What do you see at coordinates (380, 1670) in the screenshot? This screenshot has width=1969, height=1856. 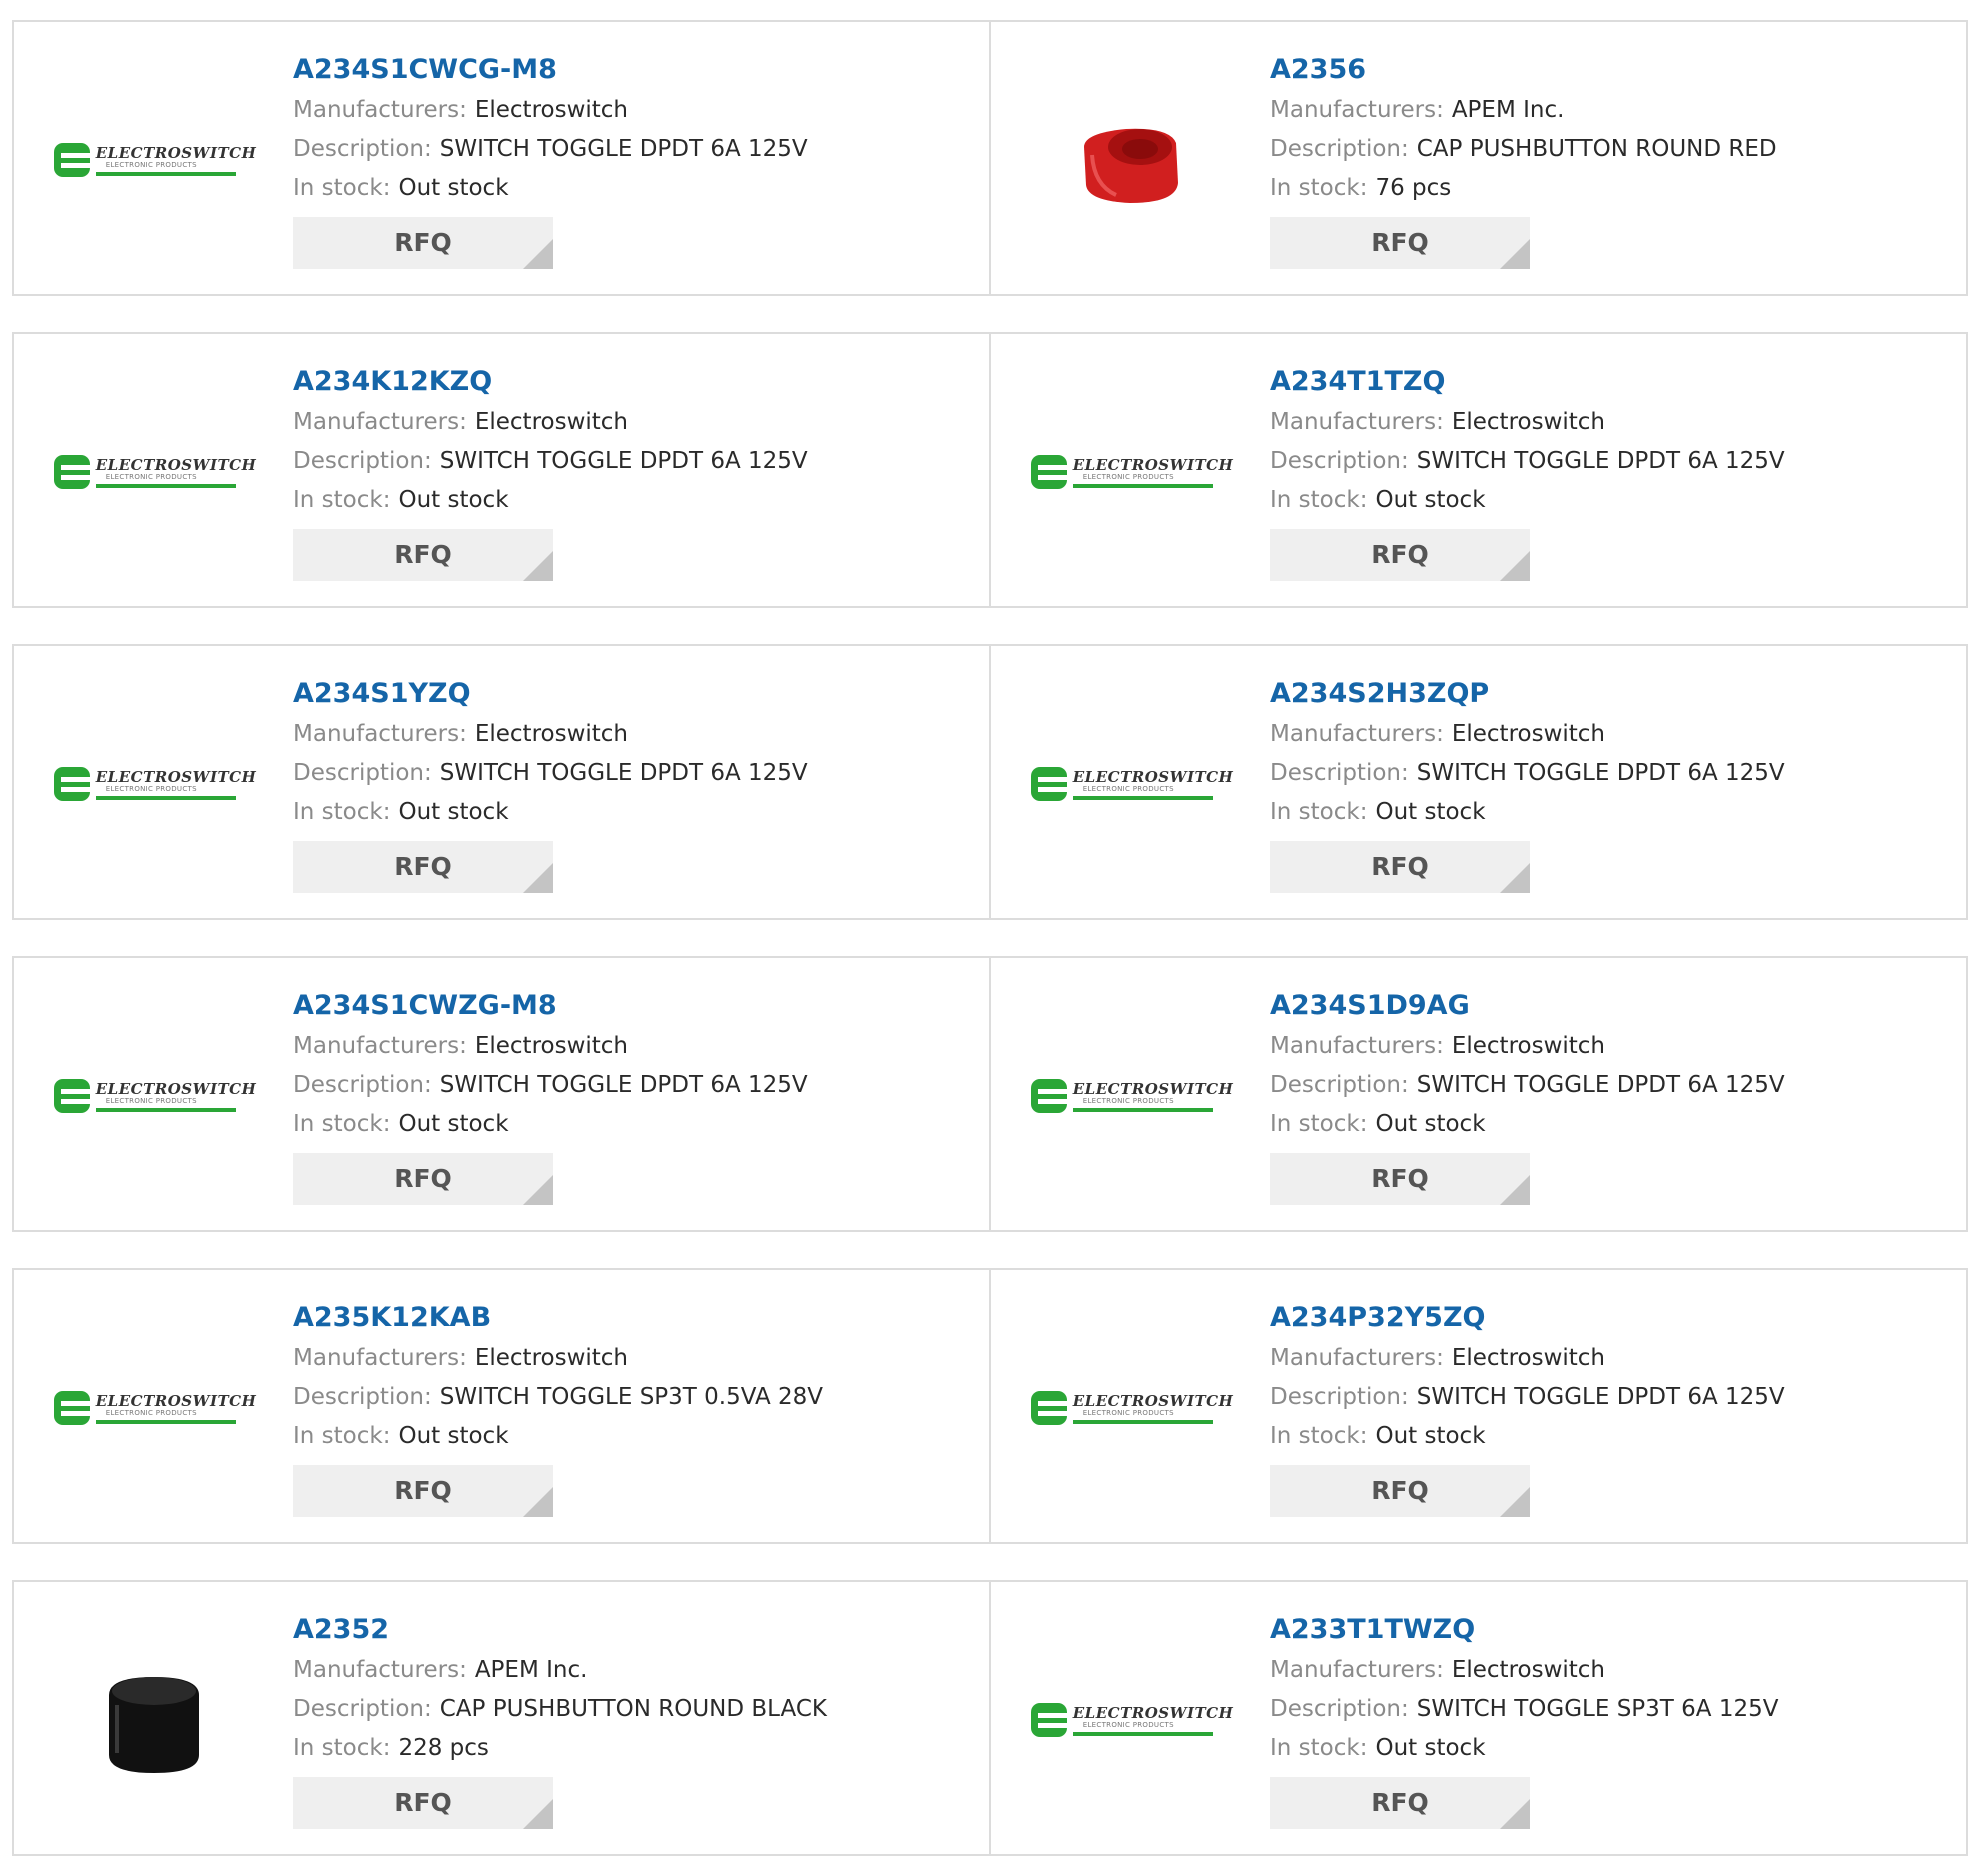 I see `manufacturer-label: Manufacturers:` at bounding box center [380, 1670].